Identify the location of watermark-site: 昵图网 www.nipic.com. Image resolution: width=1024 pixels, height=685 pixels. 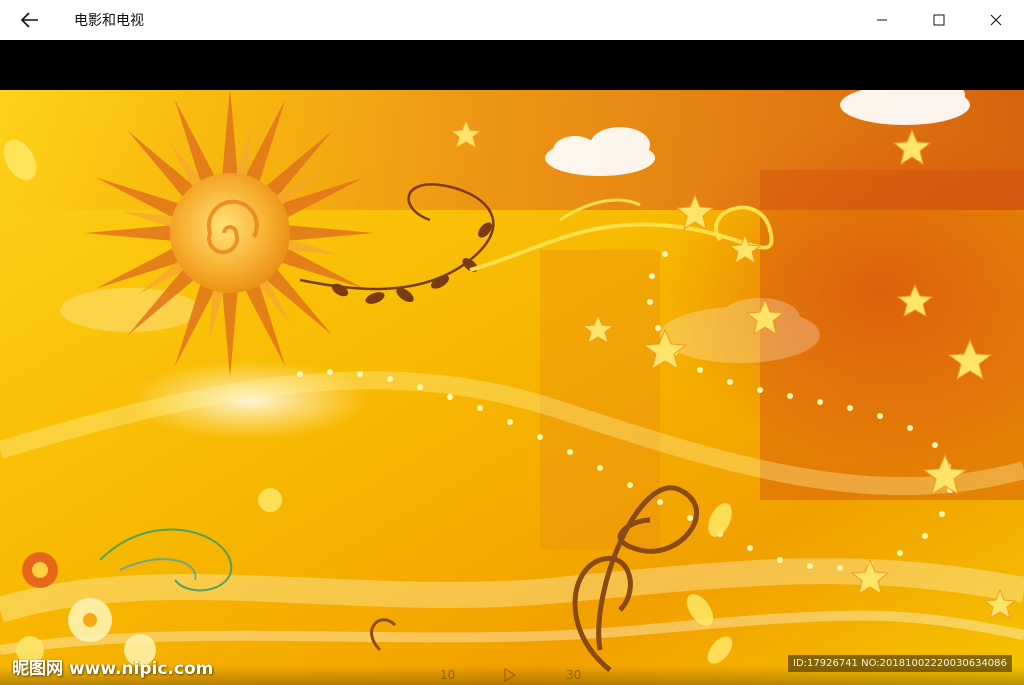
(113, 669).